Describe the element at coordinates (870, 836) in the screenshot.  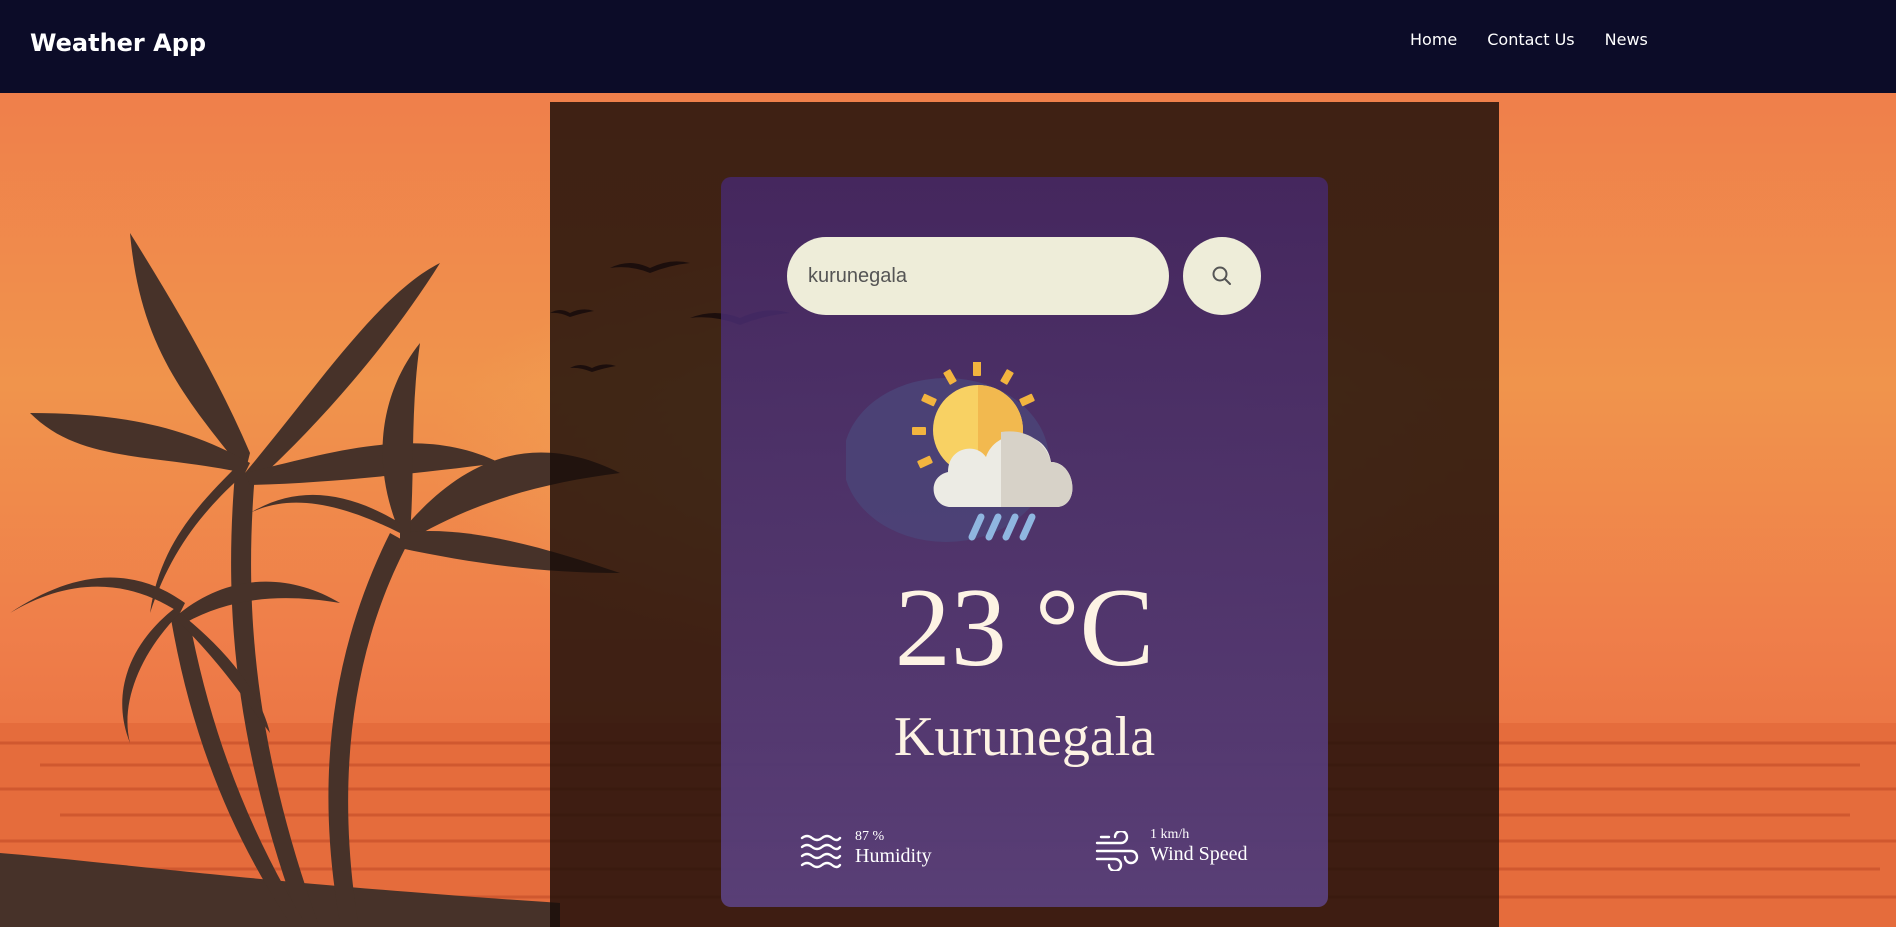
I see `humidity-value: 87 %` at that location.